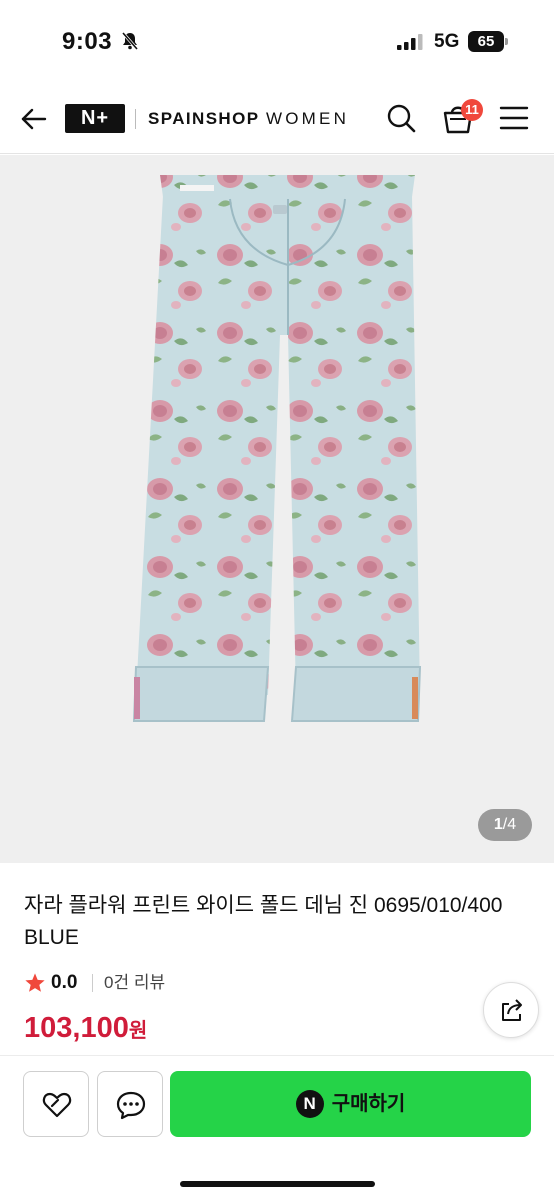 This screenshot has width=554, height=1200. Describe the element at coordinates (134, 983) in the screenshot. I see `review-count: 0건 리뷰` at that location.